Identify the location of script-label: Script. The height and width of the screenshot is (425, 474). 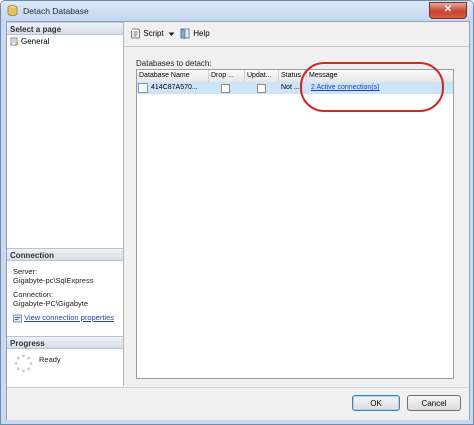
(153, 33).